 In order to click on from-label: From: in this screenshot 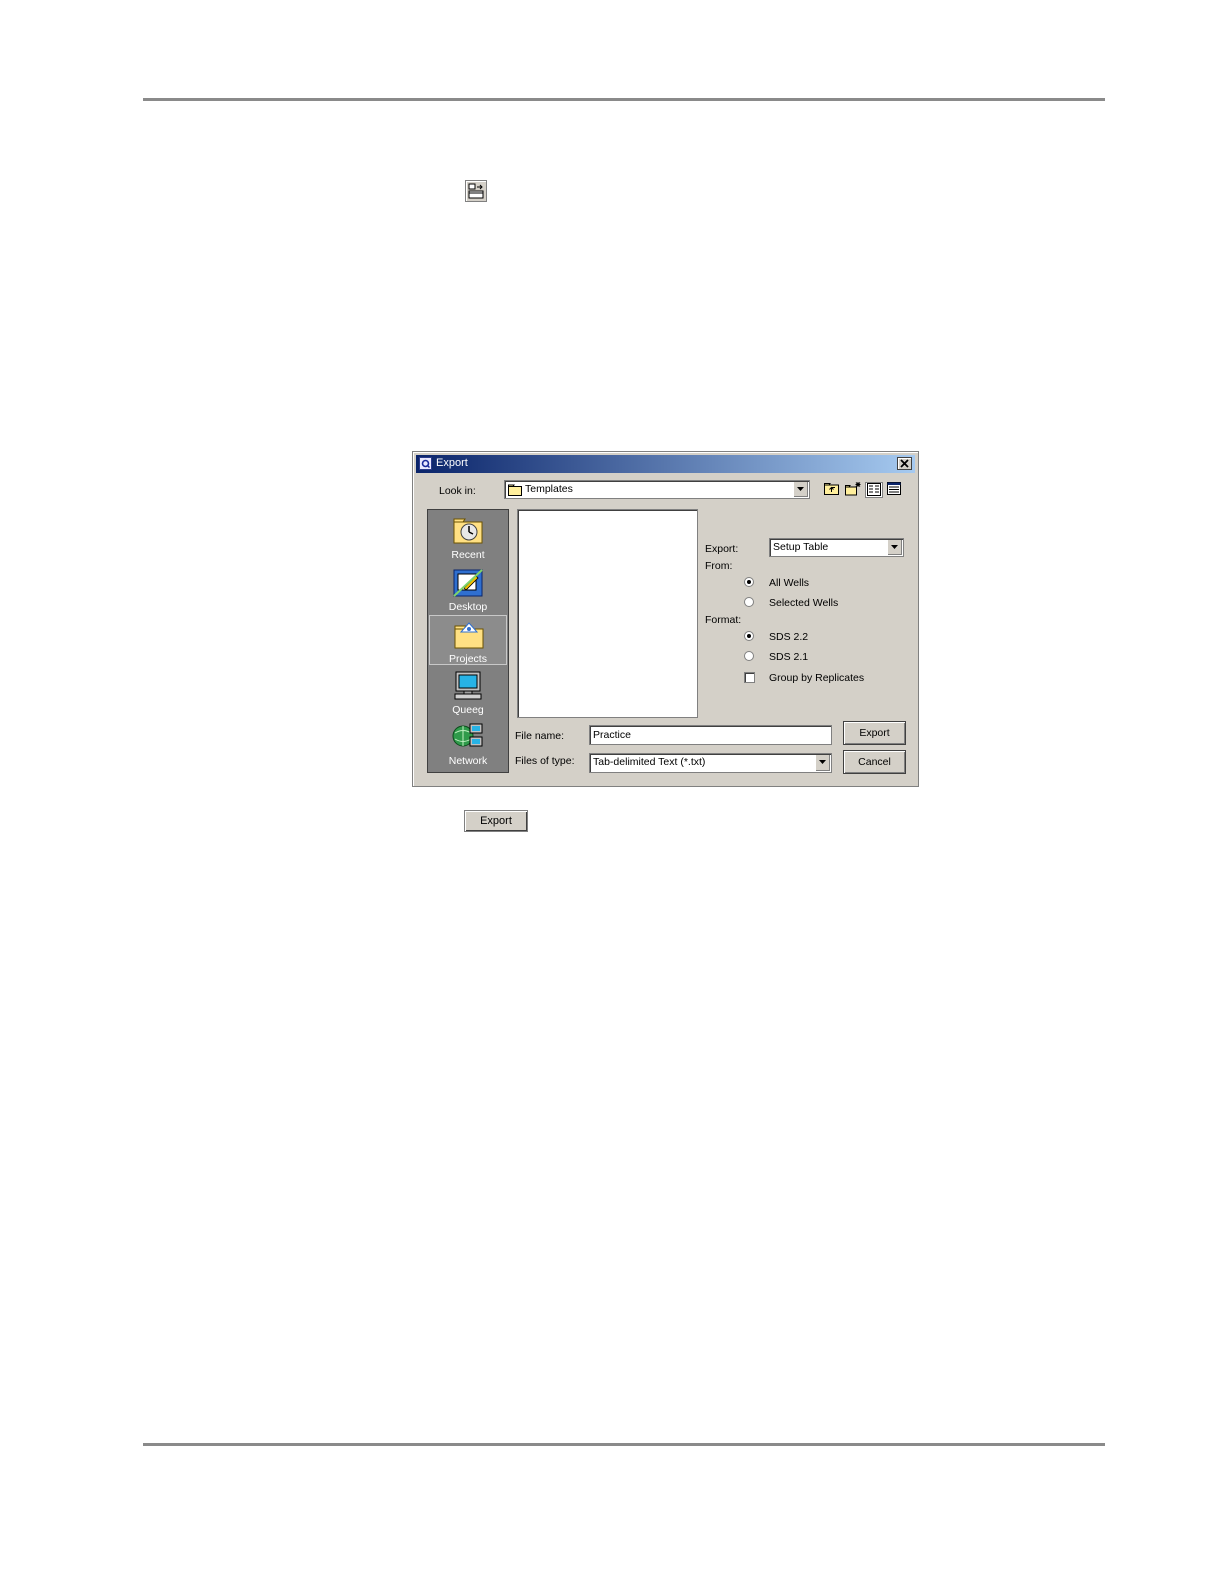, I will do `click(719, 566)`.